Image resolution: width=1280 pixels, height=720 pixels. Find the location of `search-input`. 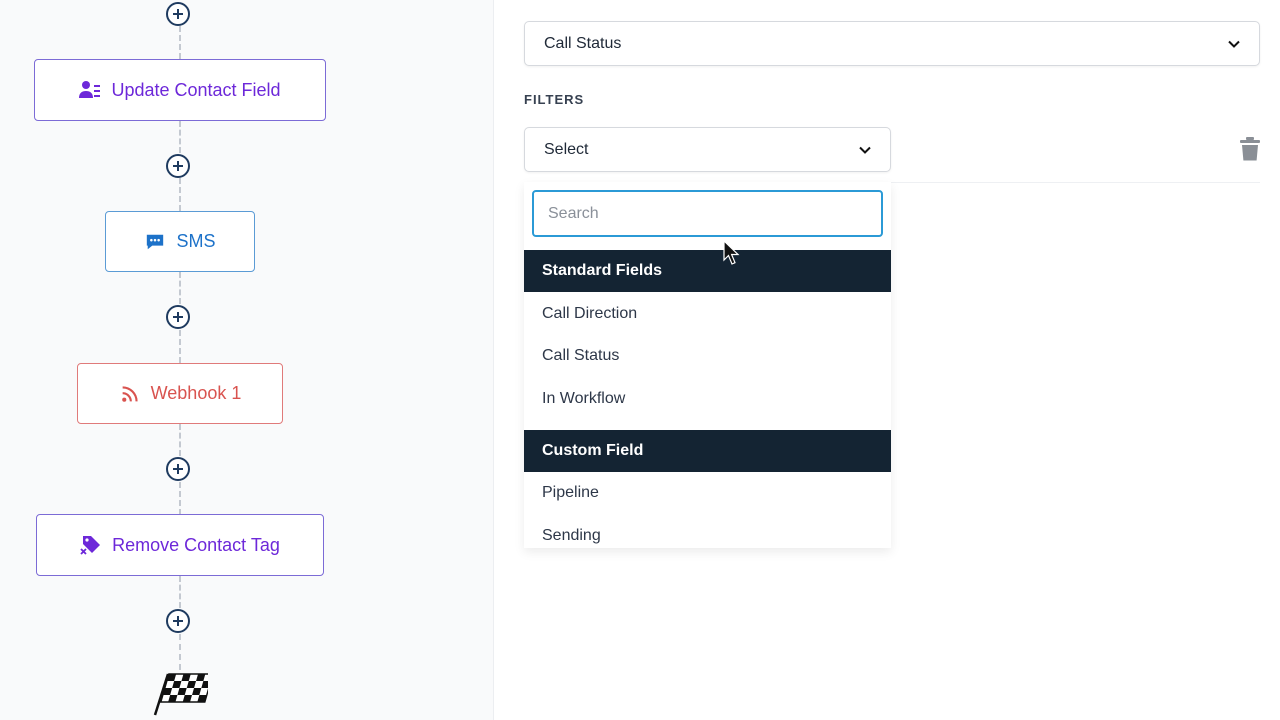

search-input is located at coordinates (707, 213).